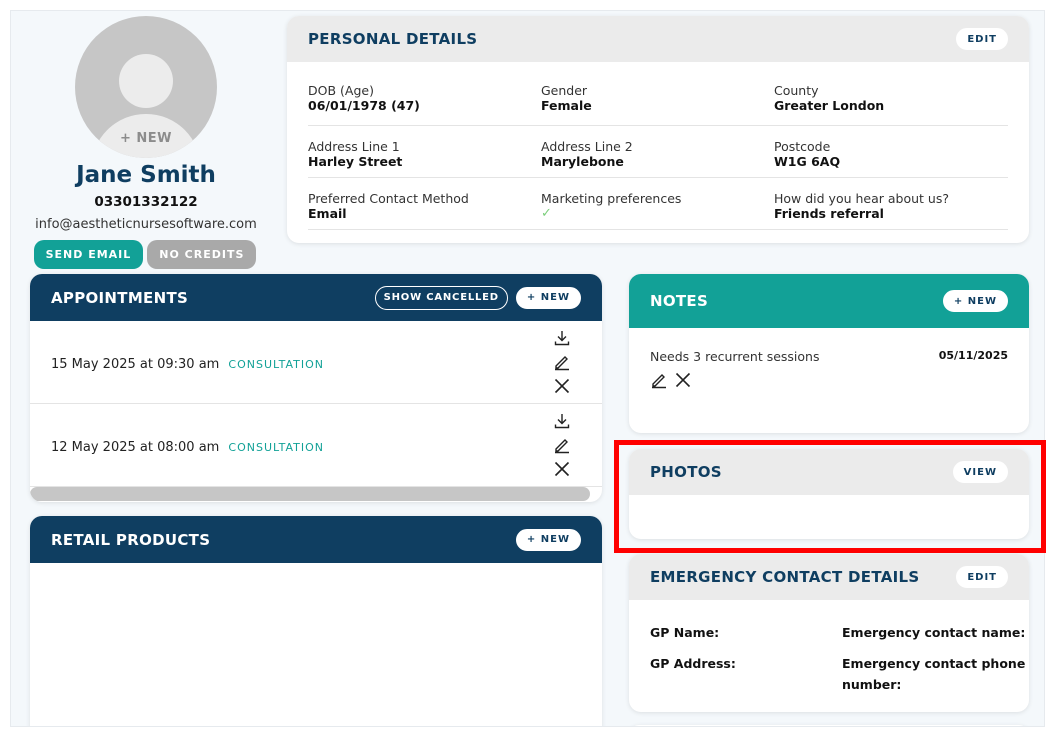 The height and width of the screenshot is (737, 1055). What do you see at coordinates (316, 297) in the screenshot?
I see `appointments-header: APPOINTMENTS SHOW CANCELLED + NEW` at bounding box center [316, 297].